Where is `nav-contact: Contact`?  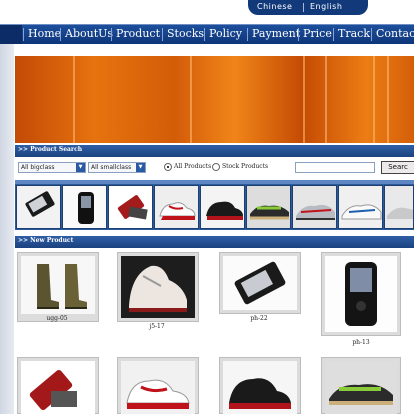
nav-contact: Contact is located at coordinates (392, 35).